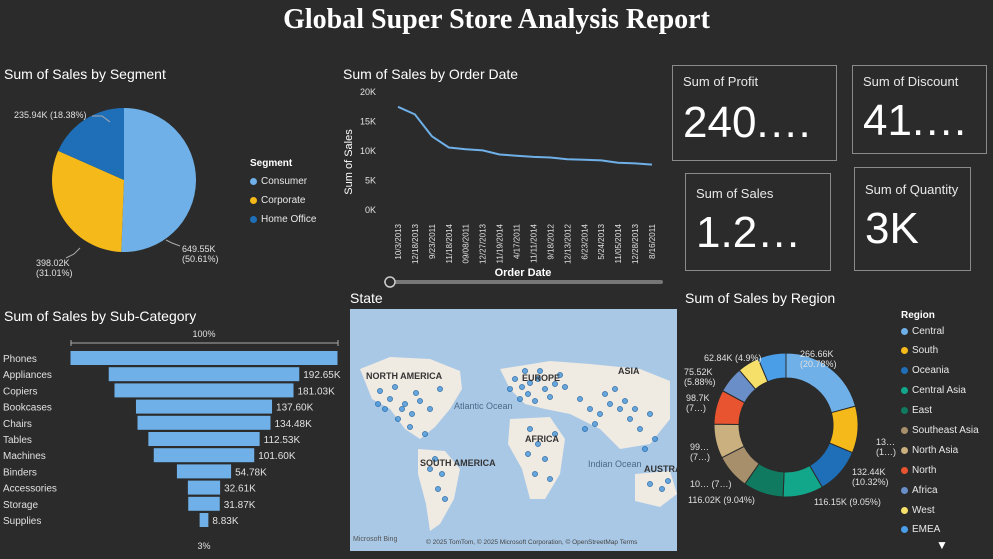  Describe the element at coordinates (523, 282) in the screenshot. I see `orderdate-scrollbar` at that location.